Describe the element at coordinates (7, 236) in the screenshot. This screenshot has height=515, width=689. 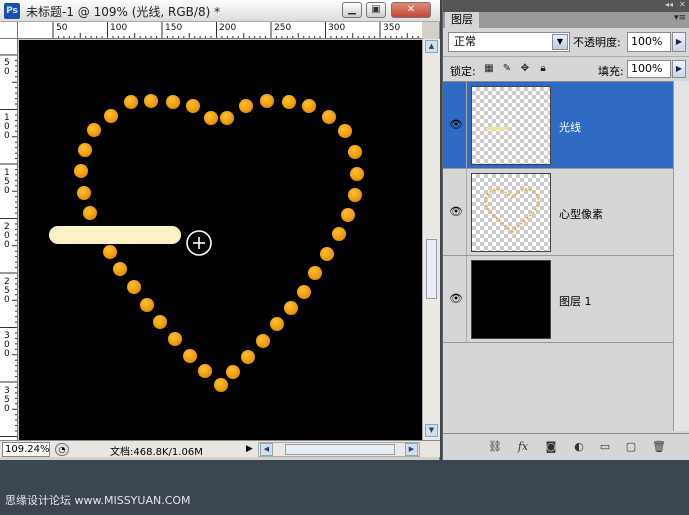
I see `ruler-label: 2 0 0` at that location.